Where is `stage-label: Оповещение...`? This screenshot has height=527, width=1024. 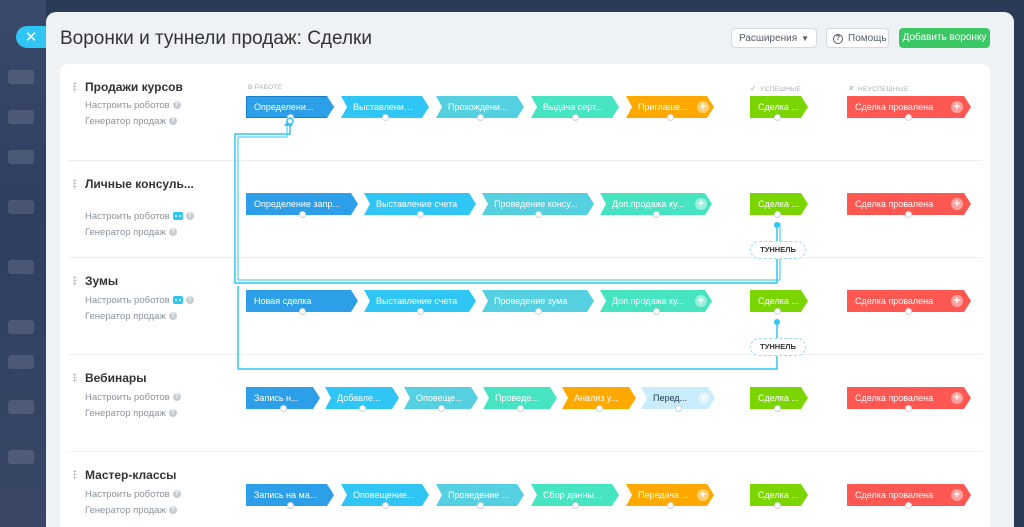
stage-label: Оповещение... is located at coordinates (384, 495).